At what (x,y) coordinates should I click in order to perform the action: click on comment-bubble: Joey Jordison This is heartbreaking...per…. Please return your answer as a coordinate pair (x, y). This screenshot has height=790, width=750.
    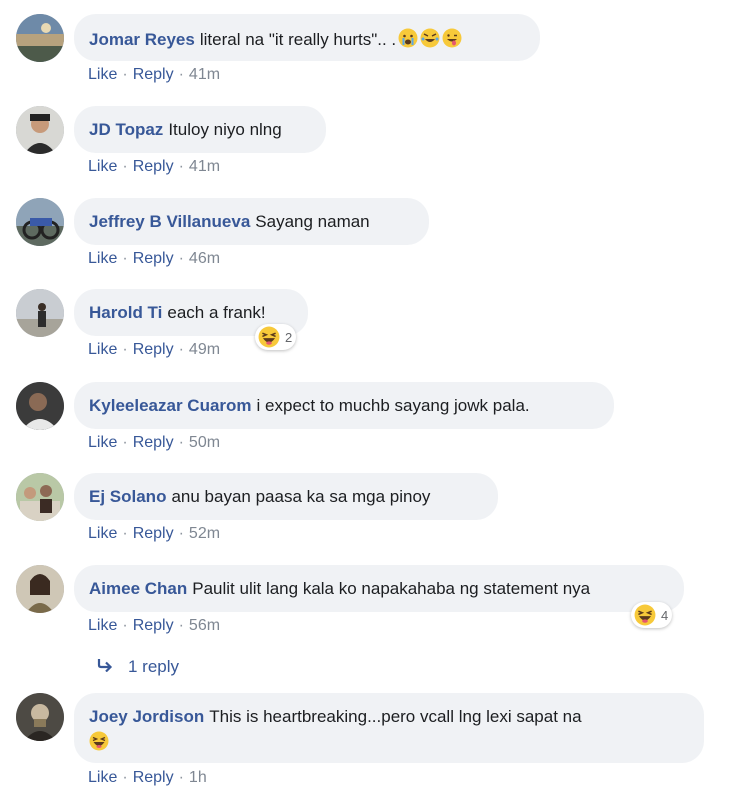
    Looking at the image, I should click on (389, 728).